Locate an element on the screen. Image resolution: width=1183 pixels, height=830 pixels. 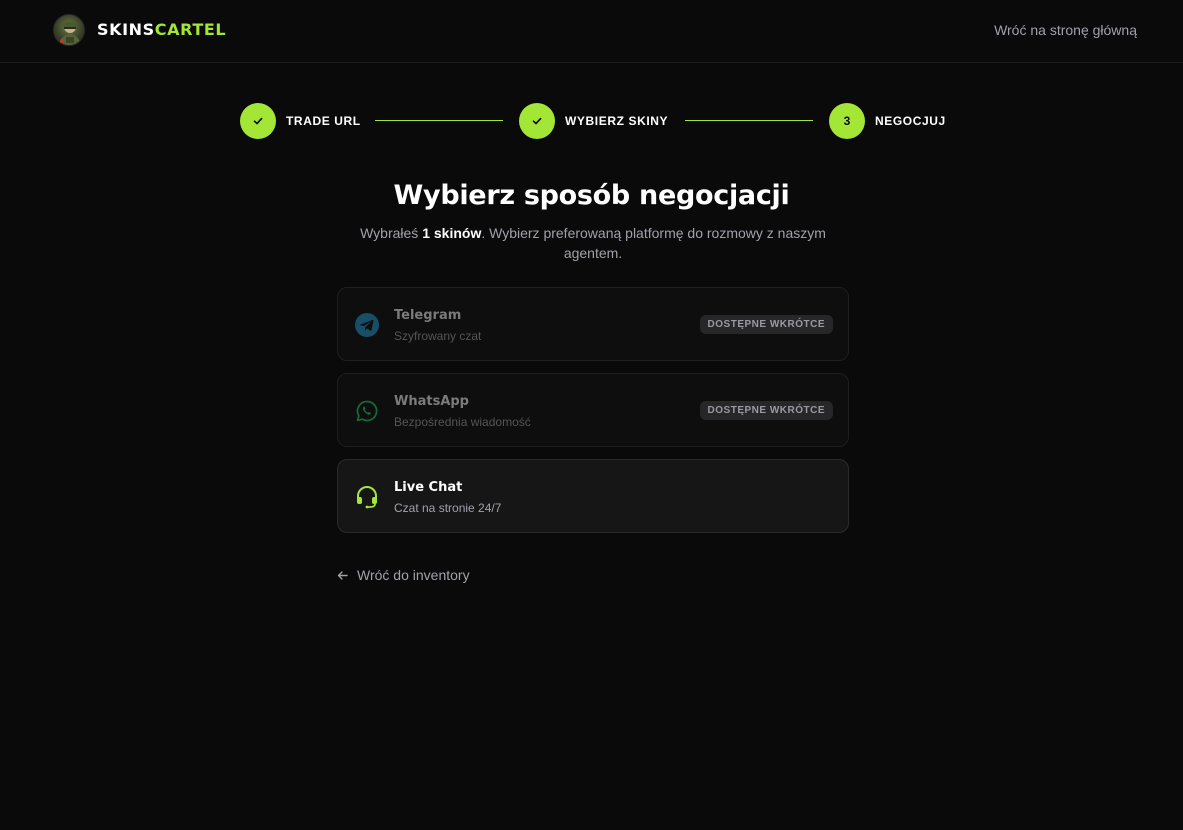
subtitle-prefix: Wybrałeś is located at coordinates (391, 233).